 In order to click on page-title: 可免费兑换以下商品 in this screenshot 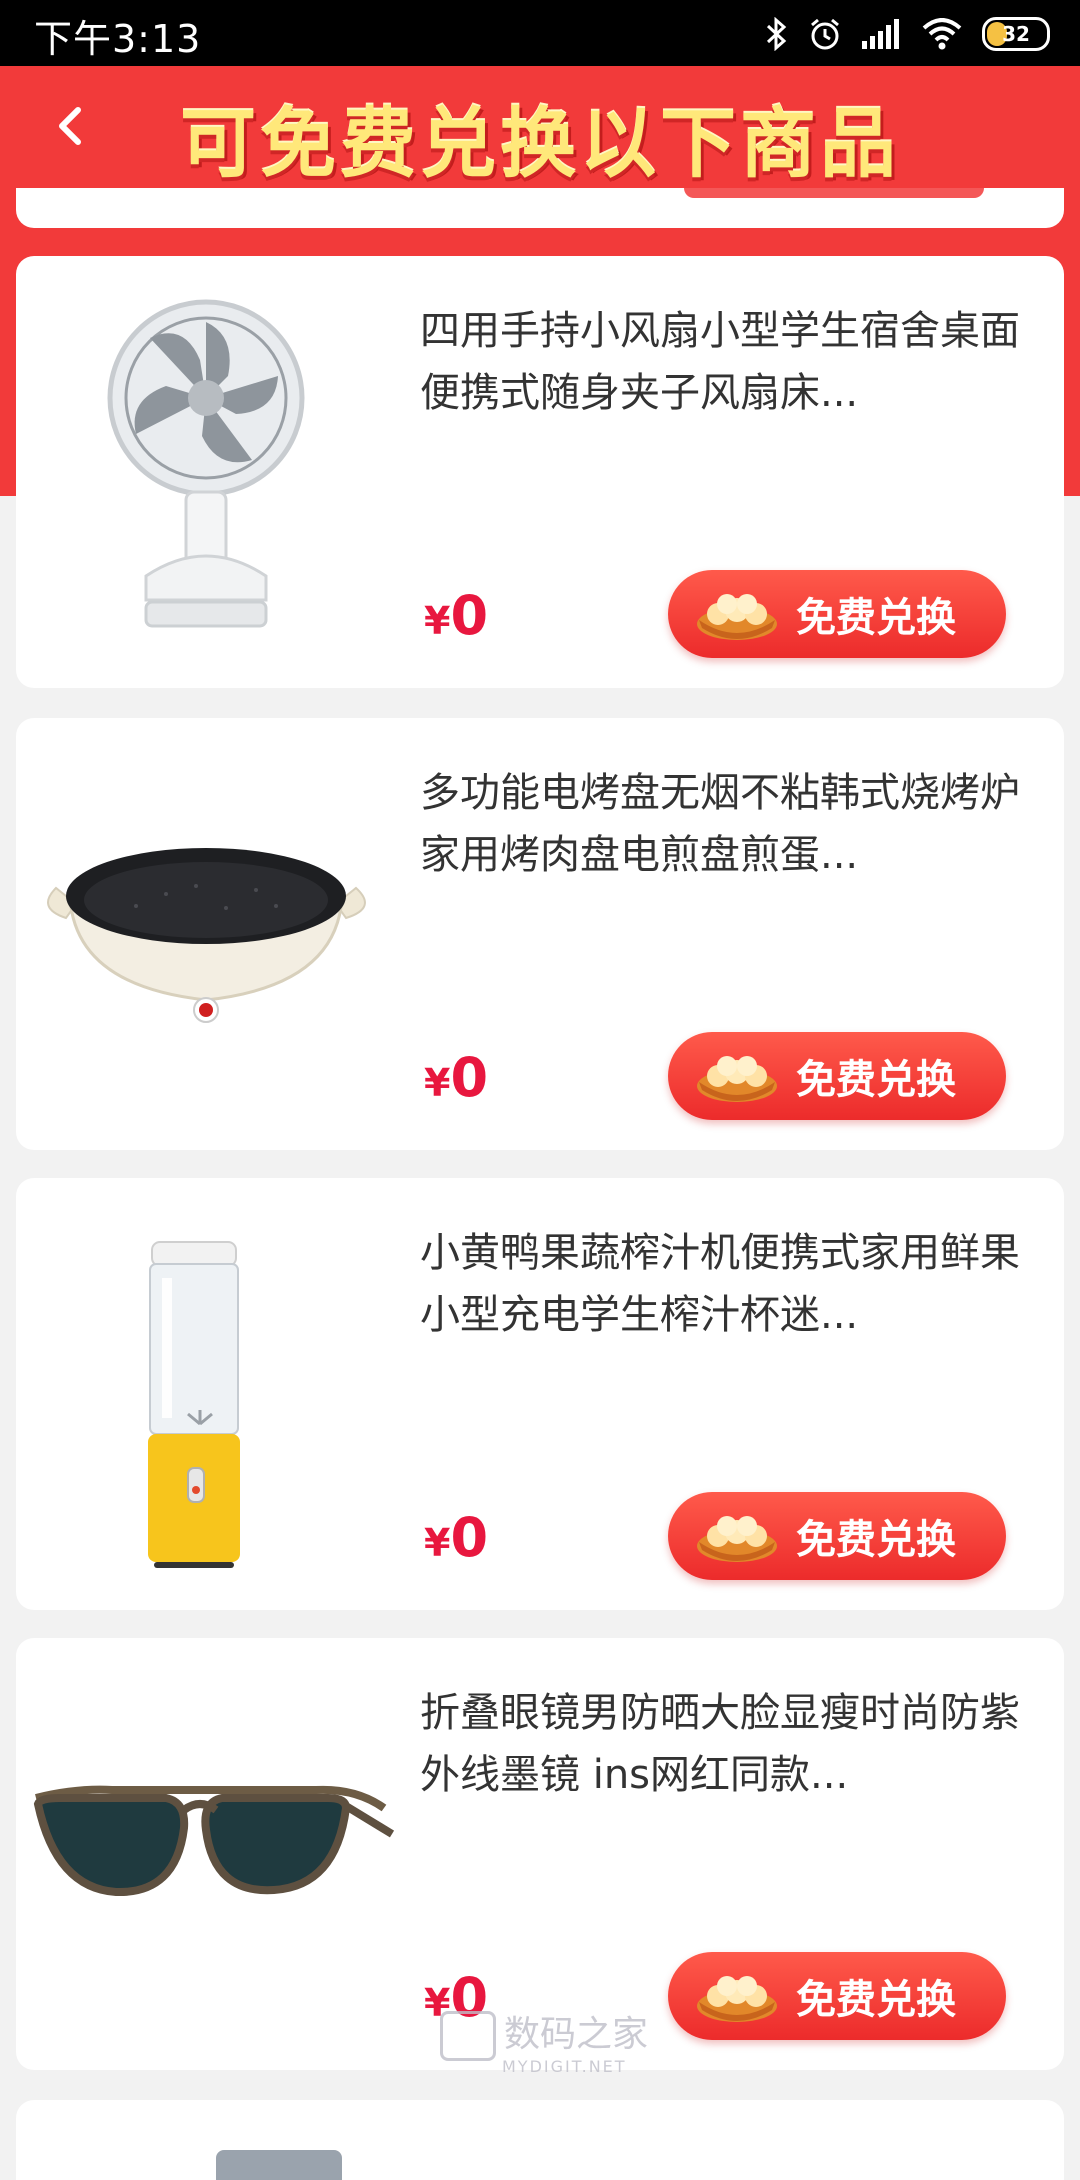, I will do `click(540, 143)`.